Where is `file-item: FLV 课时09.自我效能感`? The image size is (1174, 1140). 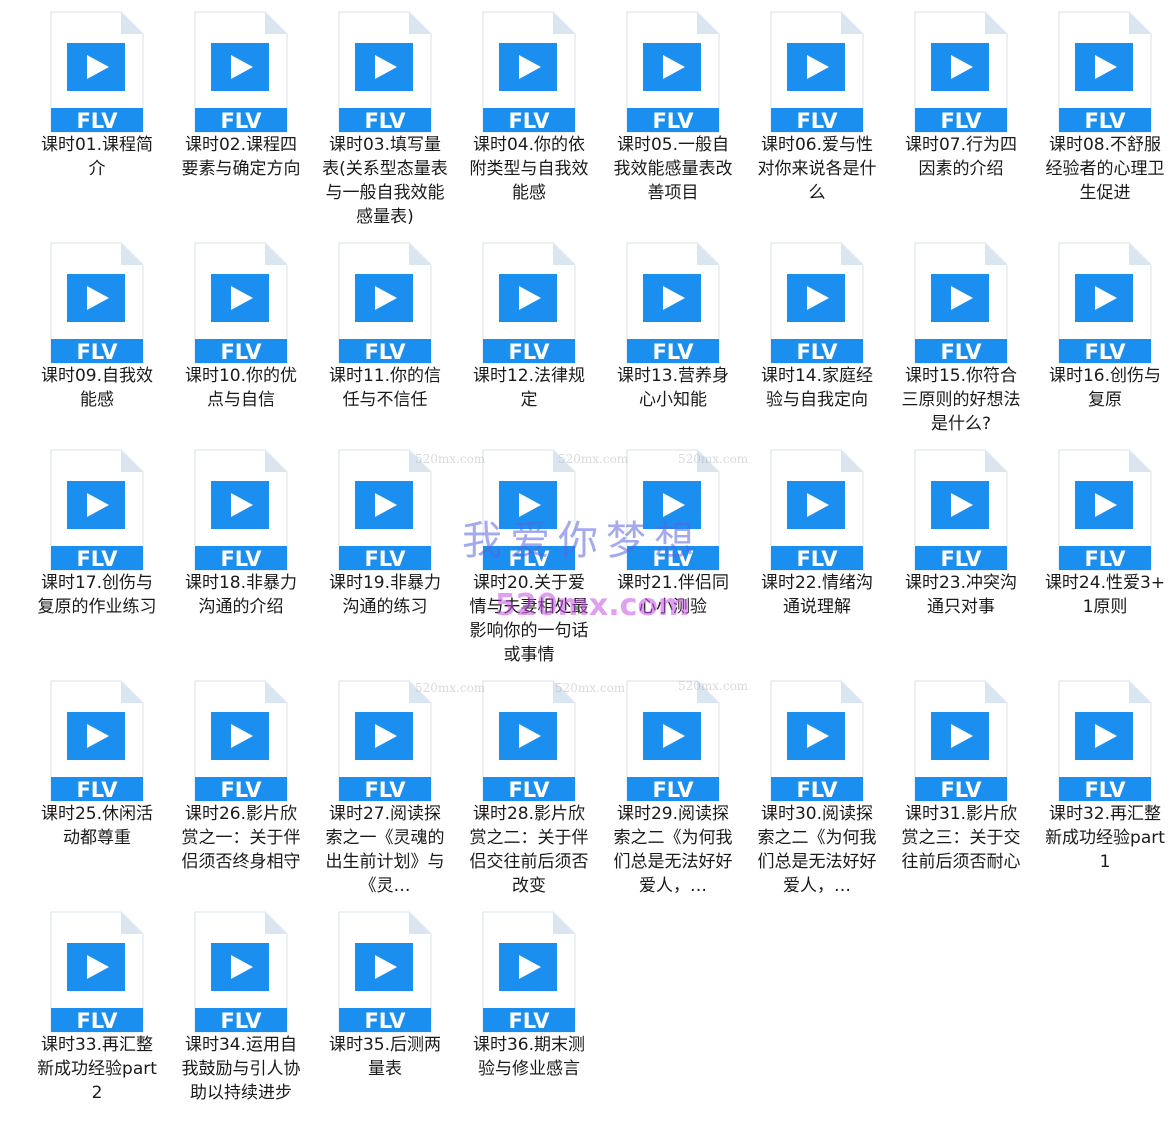 file-item: FLV 课时09.自我效能感 is located at coordinates (97, 342).